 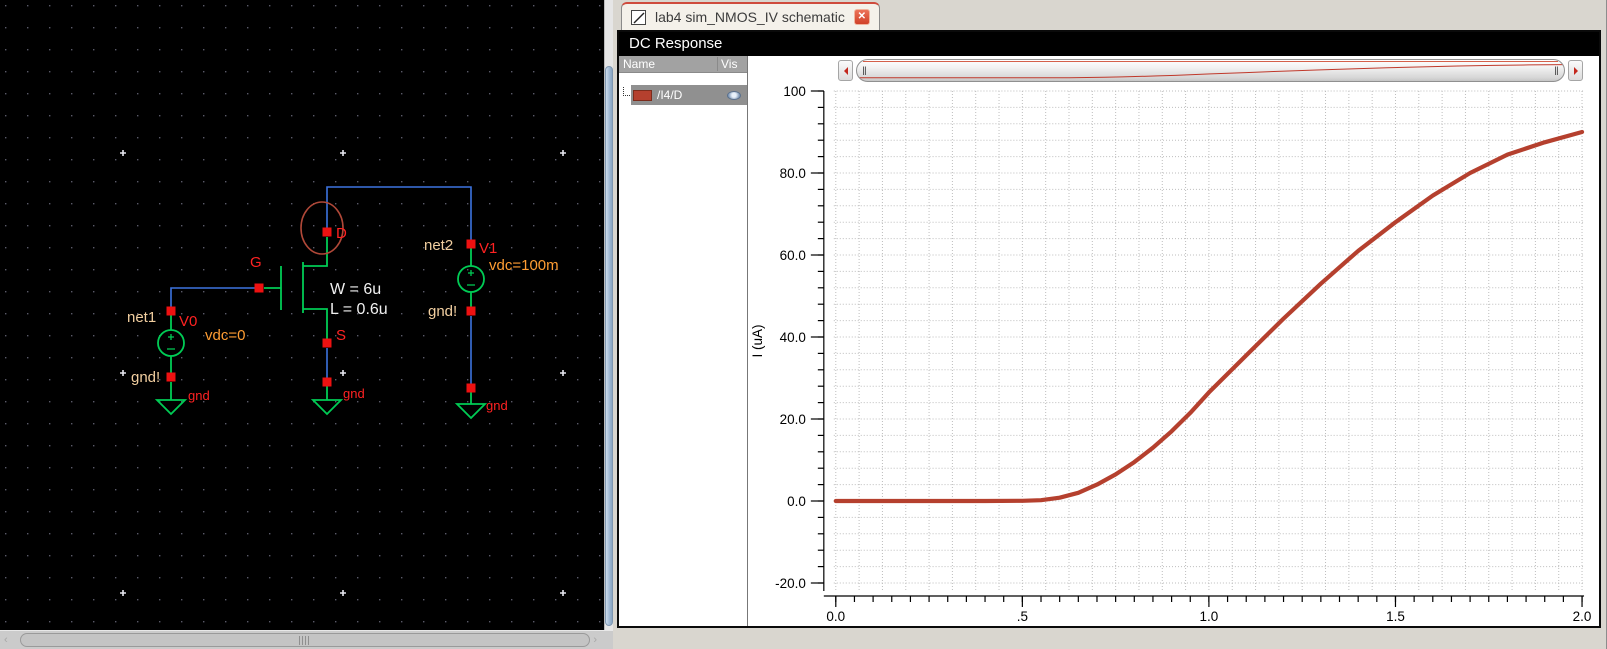 I want to click on pin-mid-gnd, so click(x=327, y=382).